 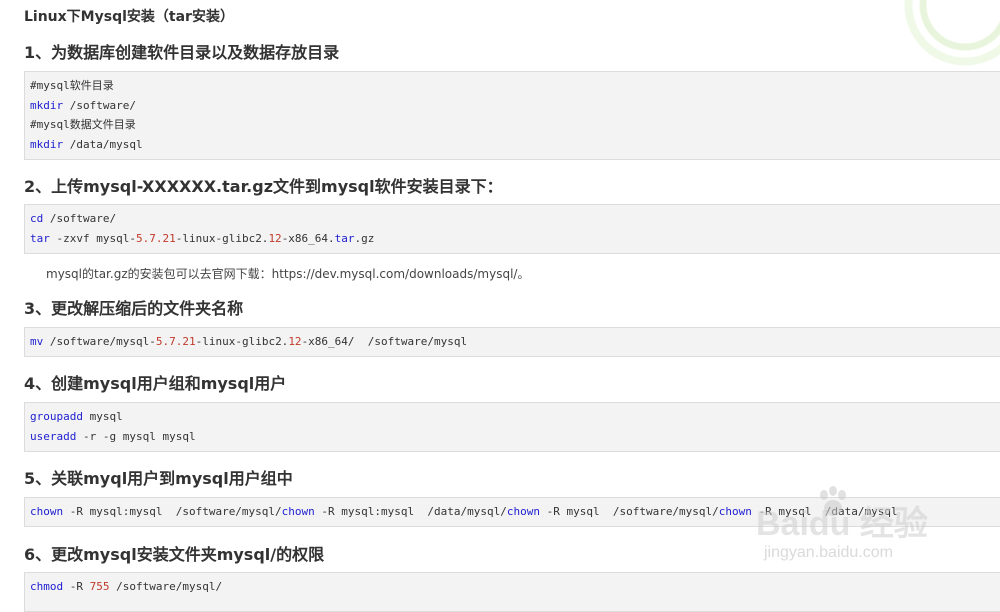 I want to click on code-text: /data/mysql, so click(x=103, y=144).